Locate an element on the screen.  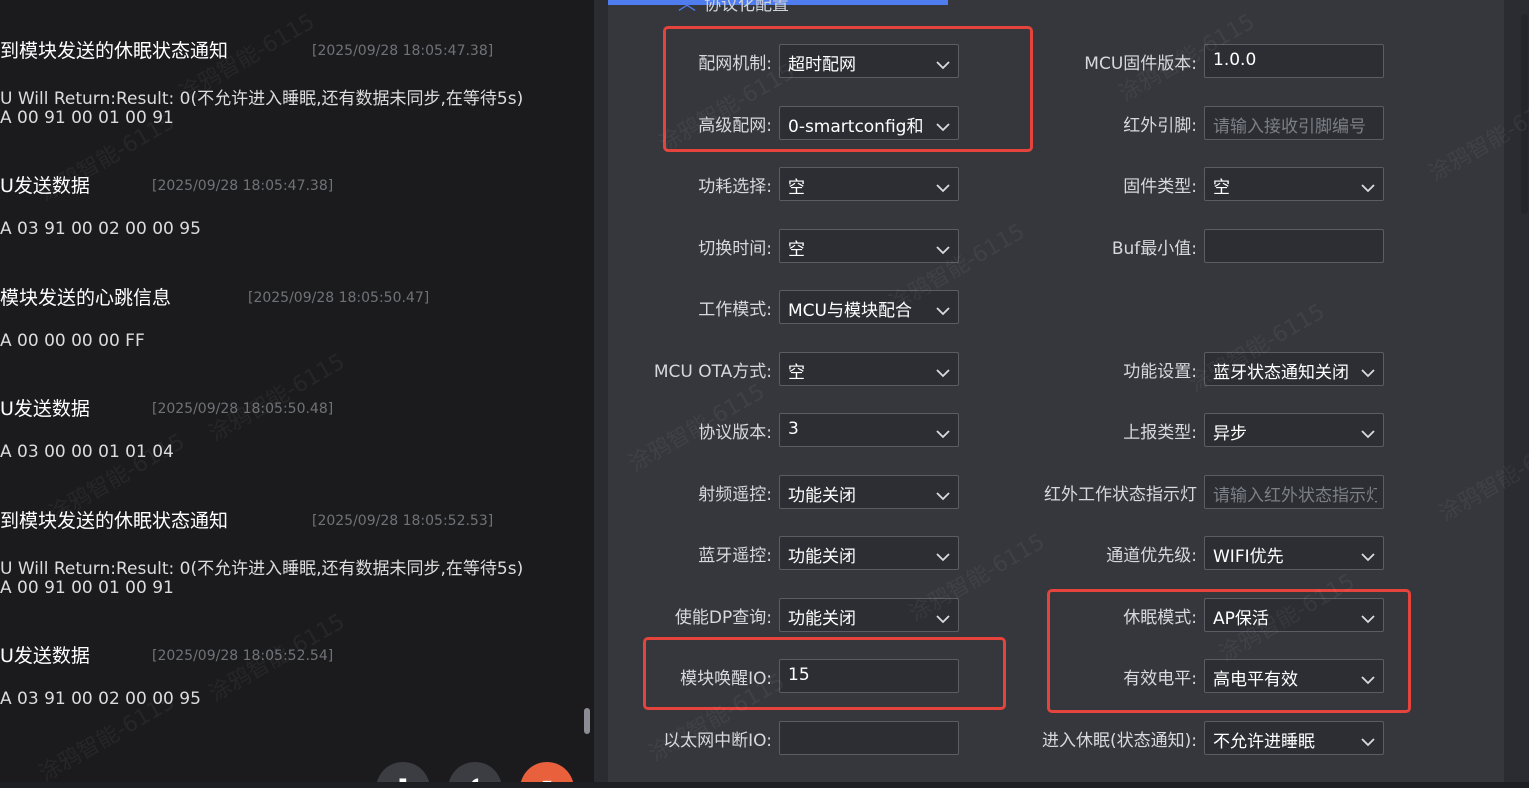
field-label: MCU固件版本: is located at coordinates (1140, 64).